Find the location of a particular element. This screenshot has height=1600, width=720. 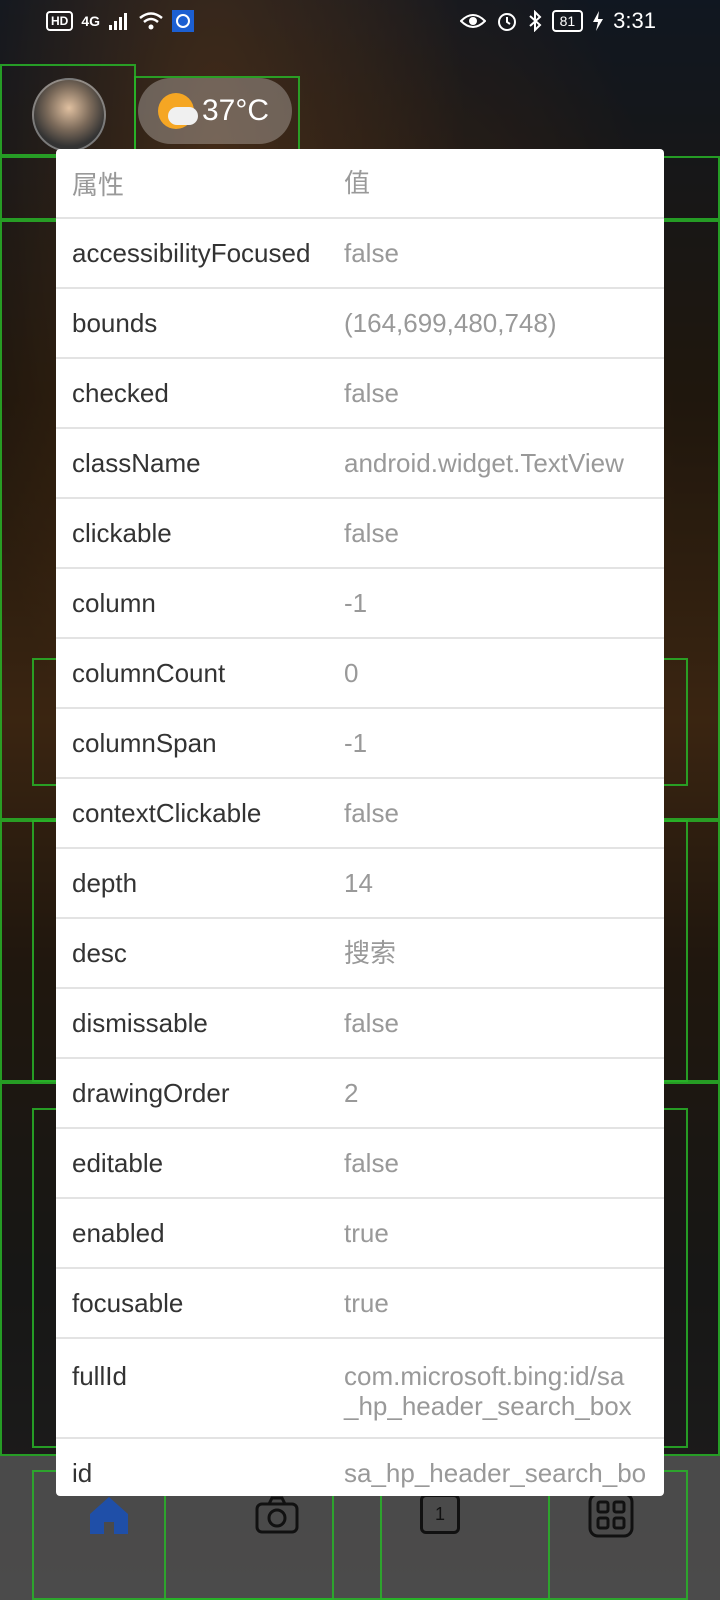

property-value: sa_hp_header_search_bo is located at coordinates (495, 1473).